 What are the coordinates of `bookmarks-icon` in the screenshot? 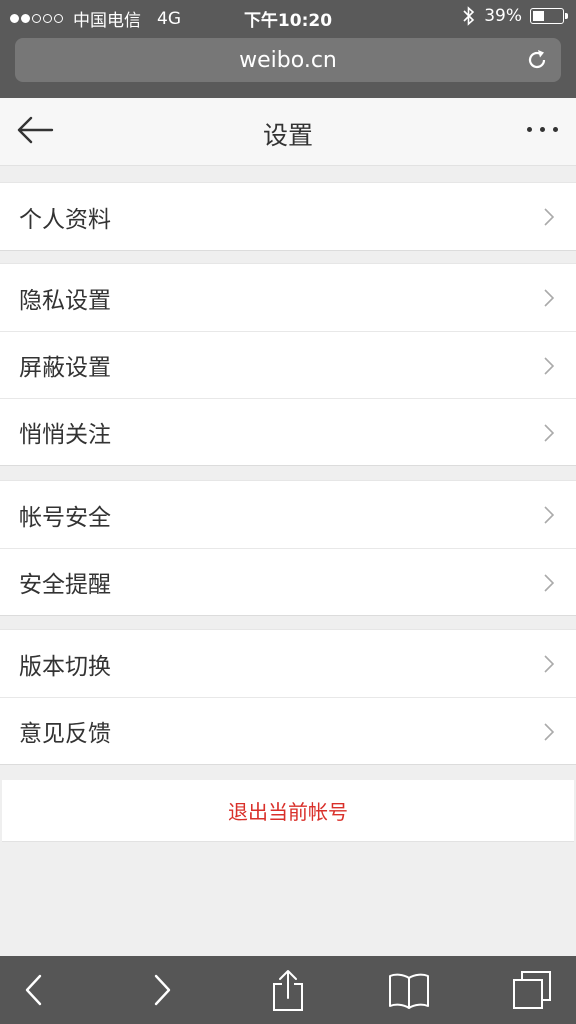 It's located at (409, 990).